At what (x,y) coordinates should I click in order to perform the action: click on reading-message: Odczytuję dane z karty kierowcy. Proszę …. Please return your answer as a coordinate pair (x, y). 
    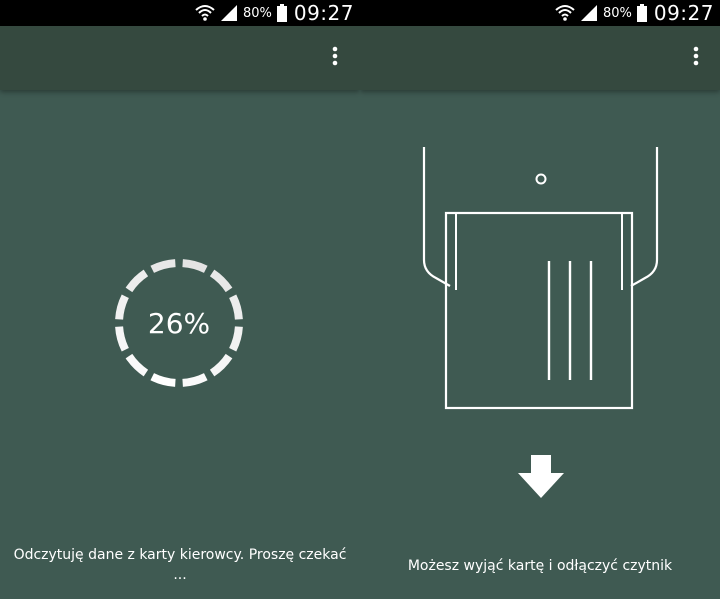
    Looking at the image, I should click on (180, 565).